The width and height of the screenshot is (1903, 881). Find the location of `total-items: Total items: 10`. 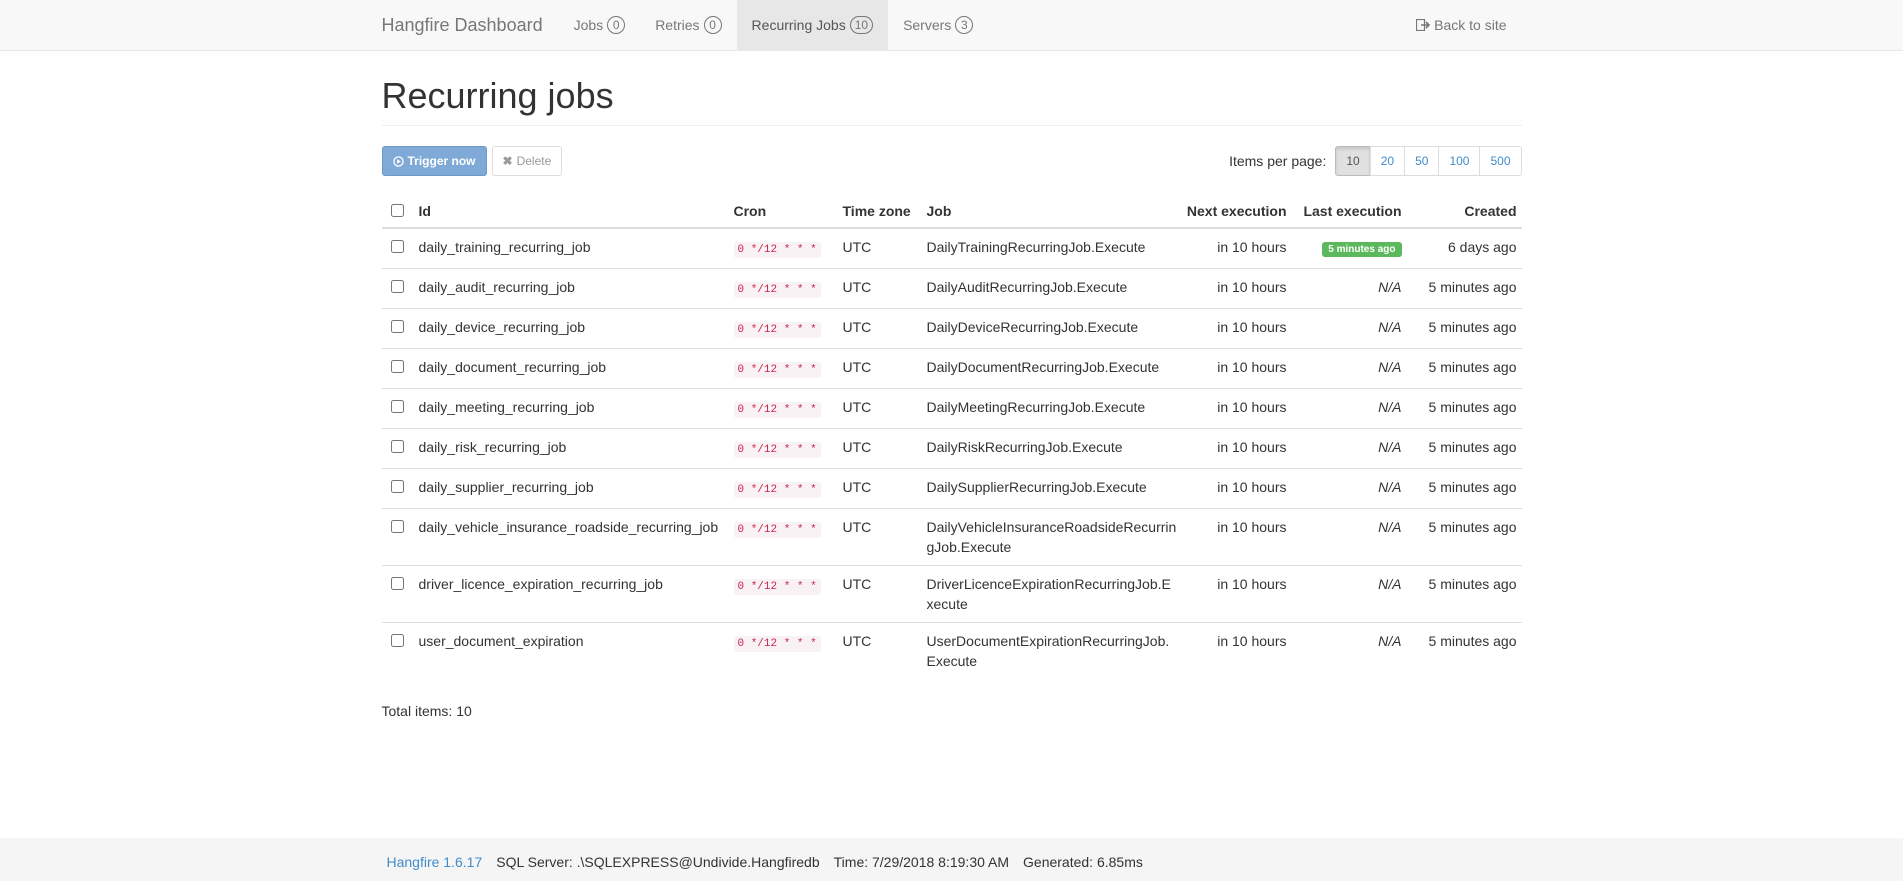

total-items: Total items: 10 is located at coordinates (426, 711).